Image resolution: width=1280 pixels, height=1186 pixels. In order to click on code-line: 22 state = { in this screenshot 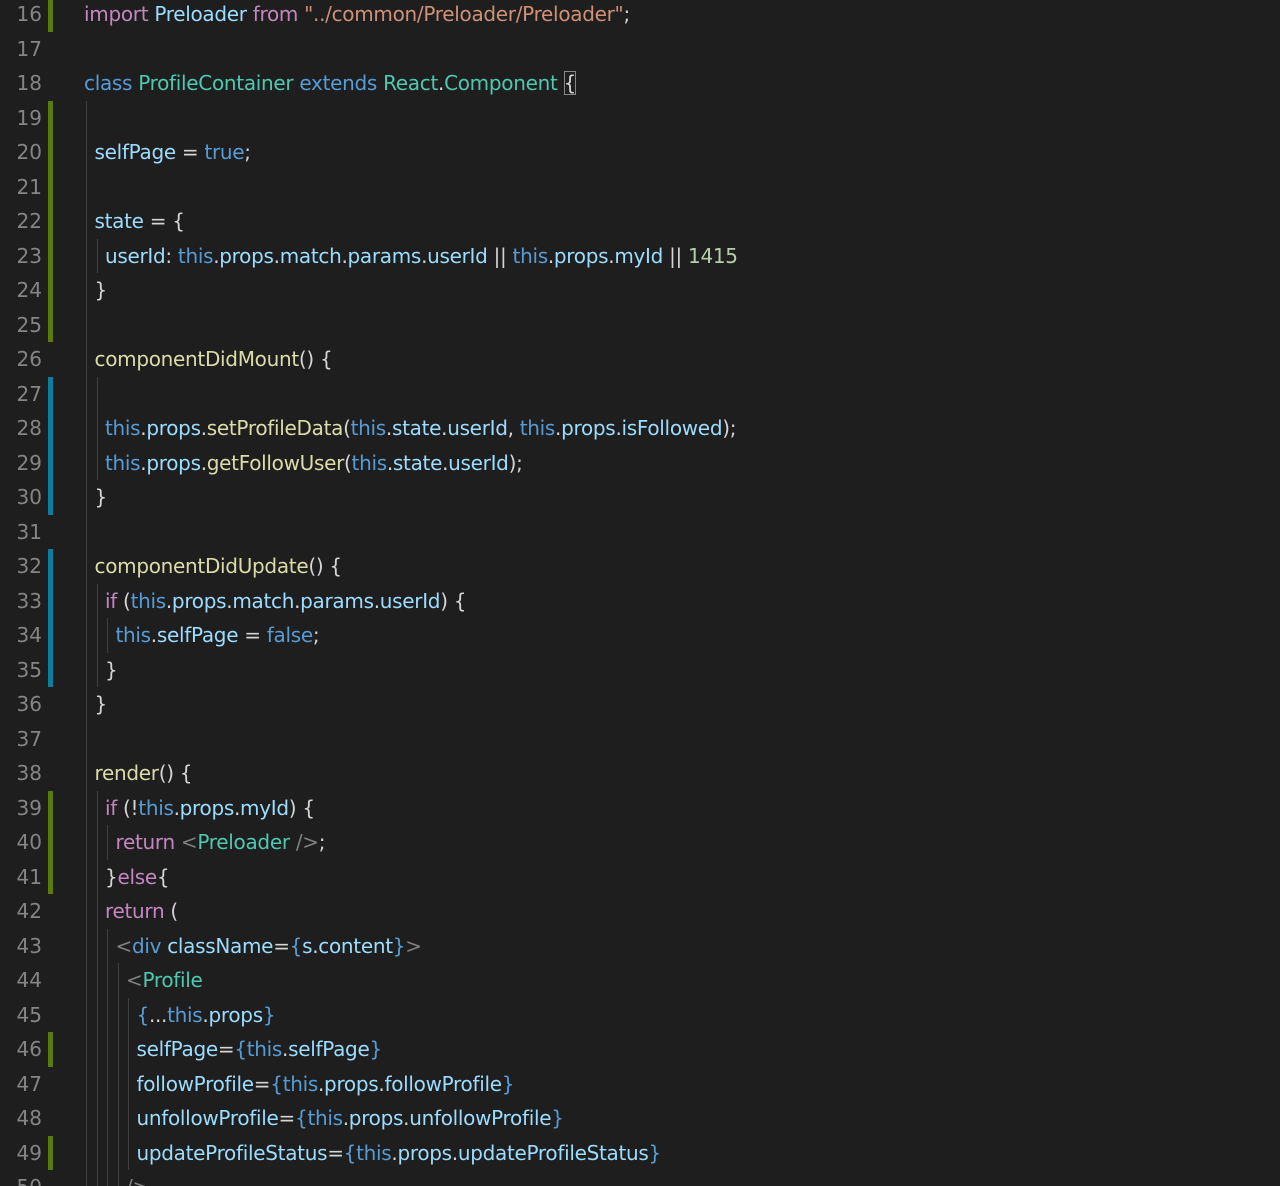, I will do `click(640, 221)`.